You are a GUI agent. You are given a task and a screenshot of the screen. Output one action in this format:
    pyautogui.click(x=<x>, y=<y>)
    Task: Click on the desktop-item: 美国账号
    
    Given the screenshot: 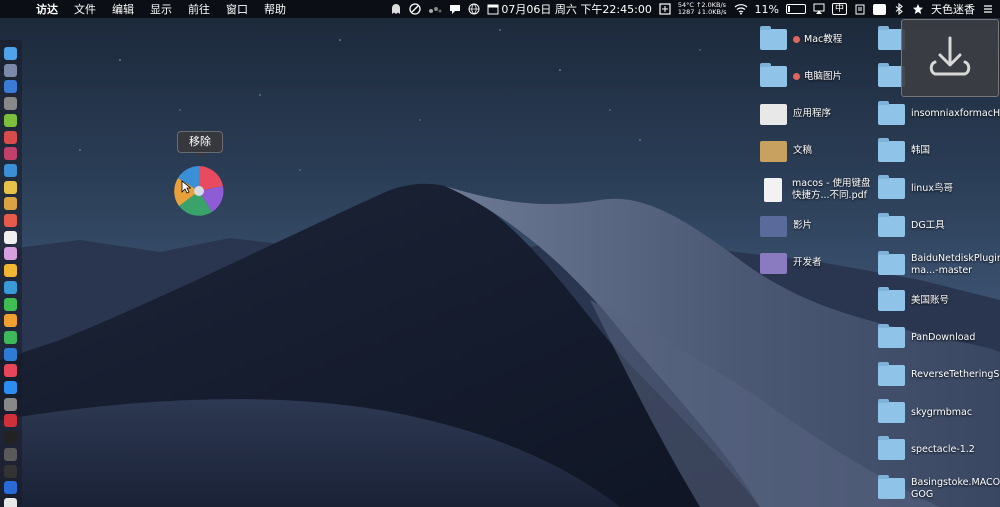 What is the action you would take?
    pyautogui.click(x=935, y=299)
    